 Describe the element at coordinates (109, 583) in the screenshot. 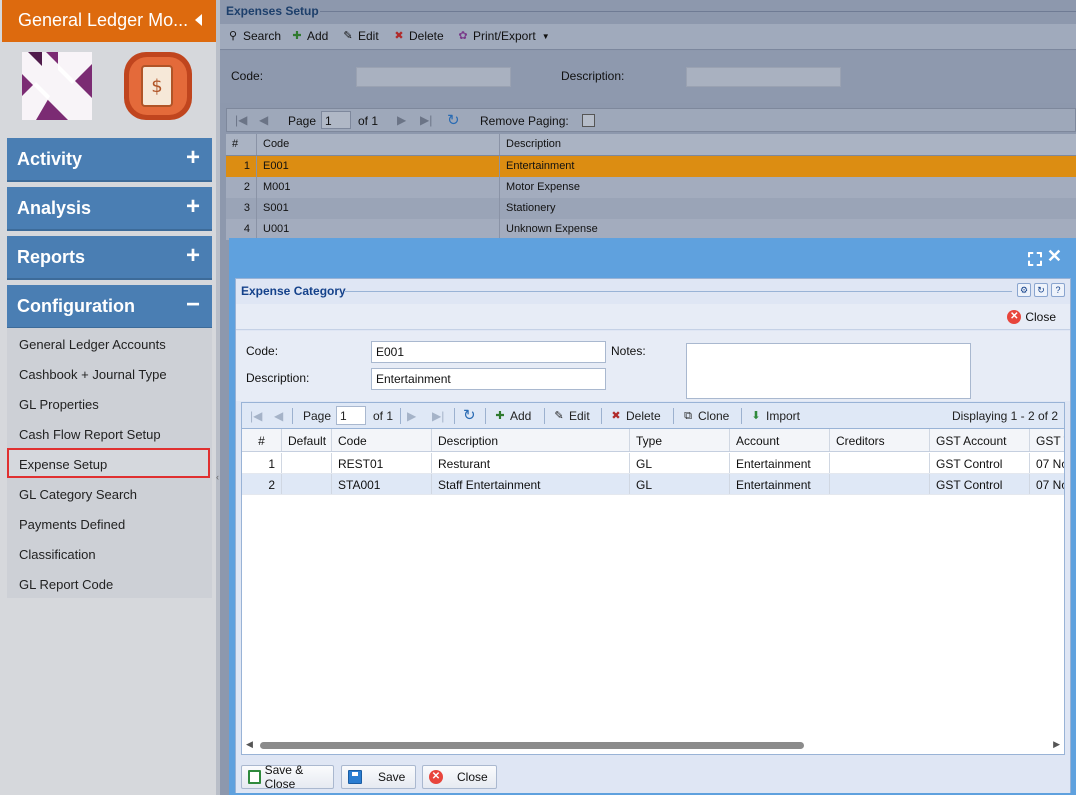

I see `menu-item-gl-report-code: GL Report Code` at that location.